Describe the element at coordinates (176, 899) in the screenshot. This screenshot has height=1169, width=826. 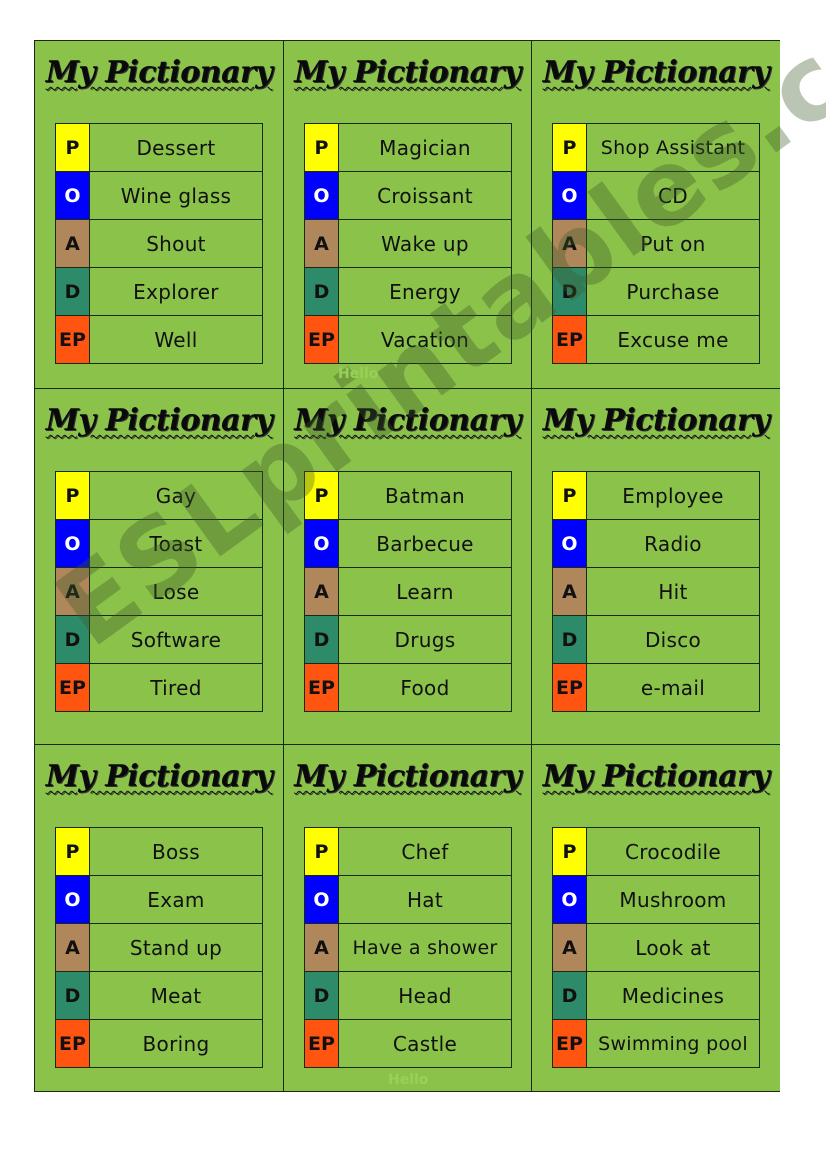
I see `word-cell: Exam` at that location.